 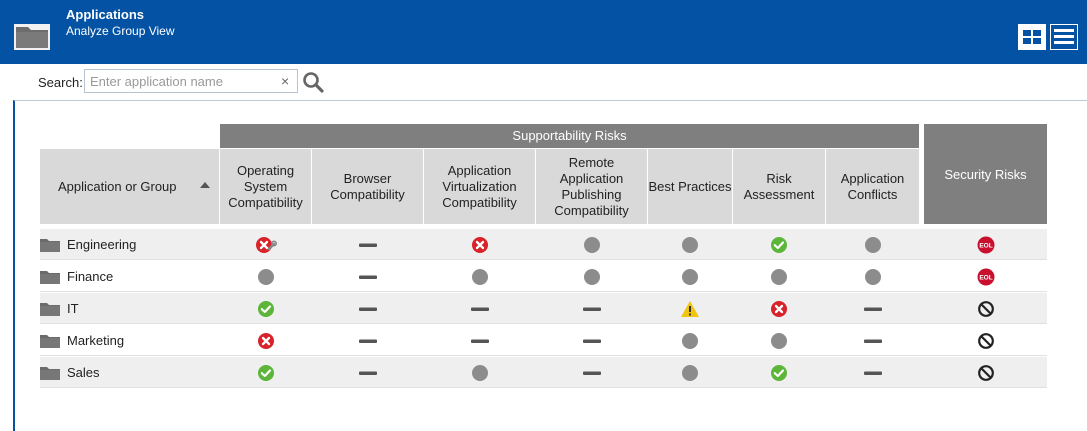 I want to click on page-title: Applications, so click(x=105, y=14).